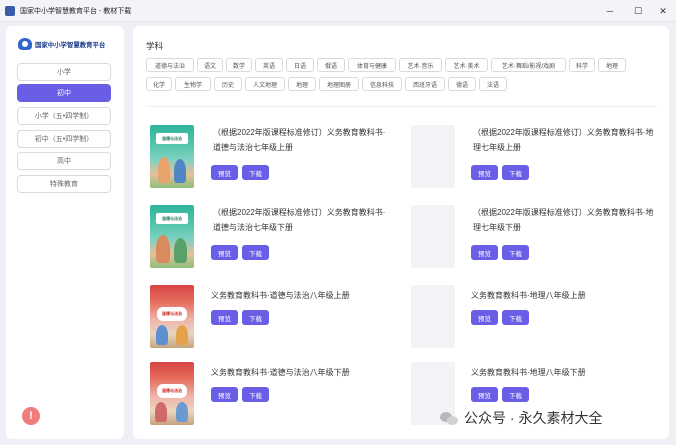 The width and height of the screenshot is (676, 445). Describe the element at coordinates (339, 84) in the screenshot. I see `subject-tag: 地理图册` at that location.